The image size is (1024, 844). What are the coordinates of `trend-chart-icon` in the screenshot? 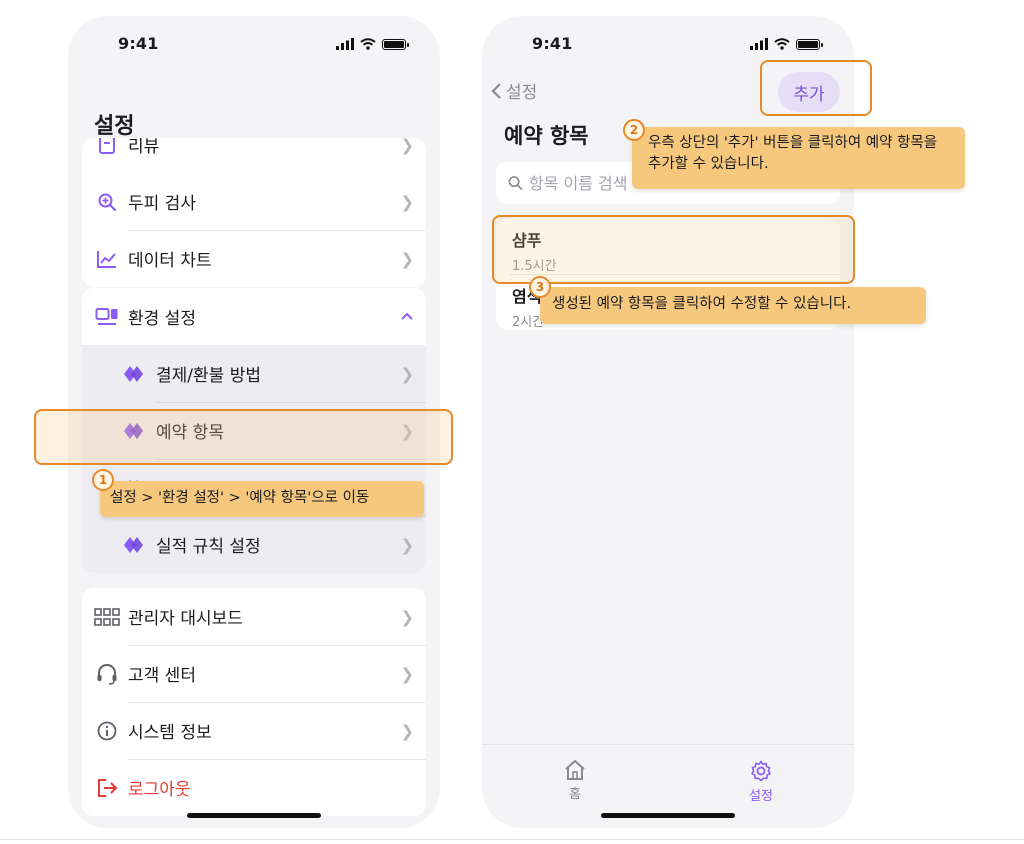 It's located at (107, 259).